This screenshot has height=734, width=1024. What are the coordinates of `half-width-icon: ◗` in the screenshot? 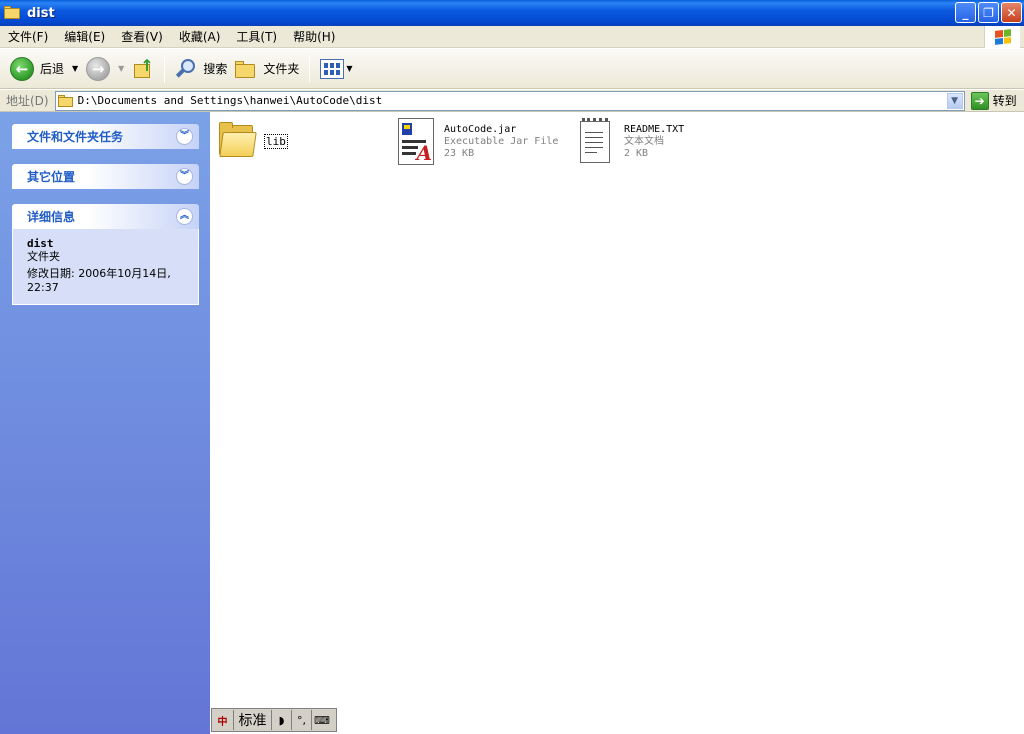 It's located at (282, 720).